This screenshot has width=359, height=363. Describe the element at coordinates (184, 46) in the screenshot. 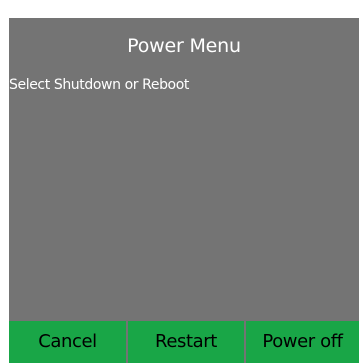

I see `dialog-title: Power Menu` at that location.